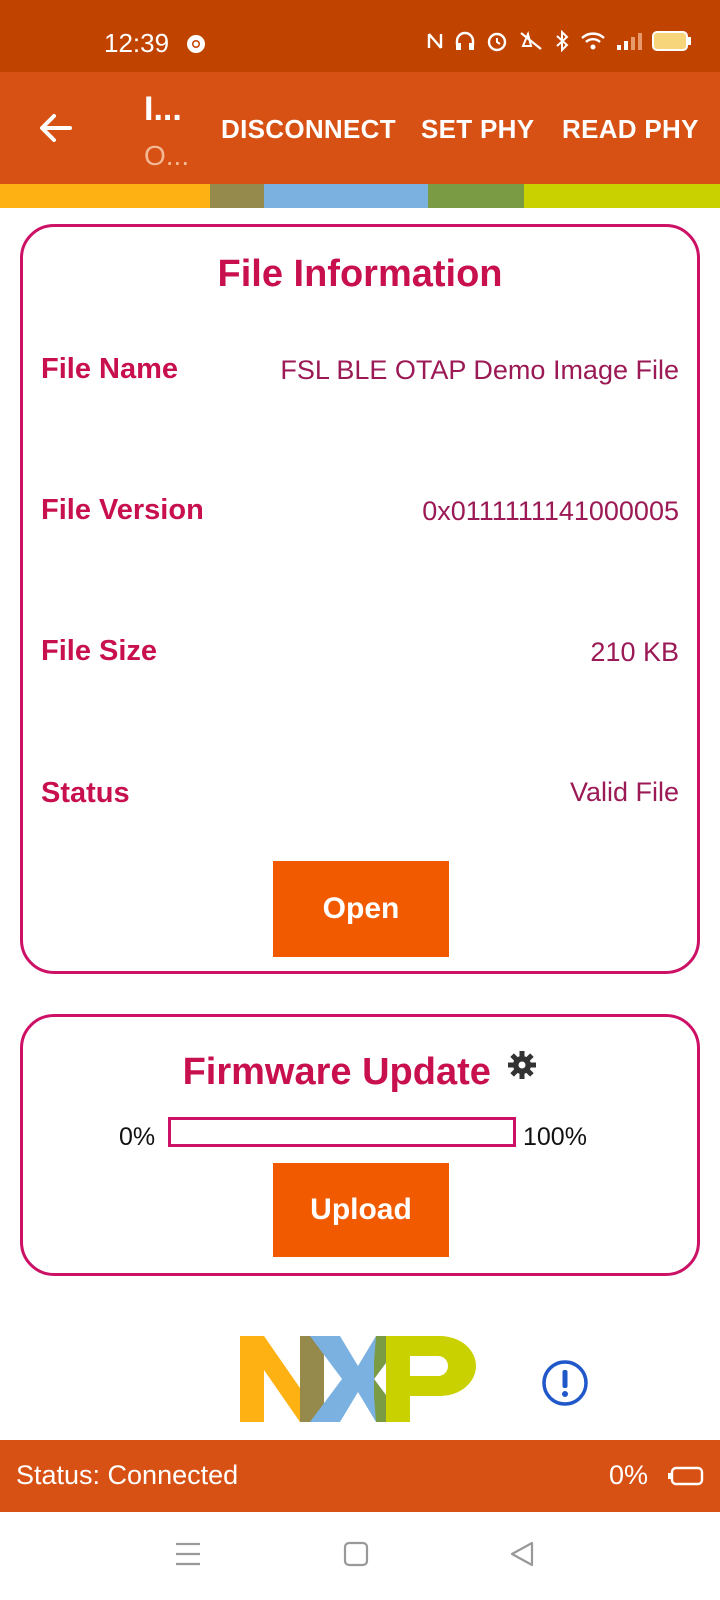 This screenshot has width=720, height=1600. What do you see at coordinates (562, 41) in the screenshot?
I see `bluetooth-icon` at bounding box center [562, 41].